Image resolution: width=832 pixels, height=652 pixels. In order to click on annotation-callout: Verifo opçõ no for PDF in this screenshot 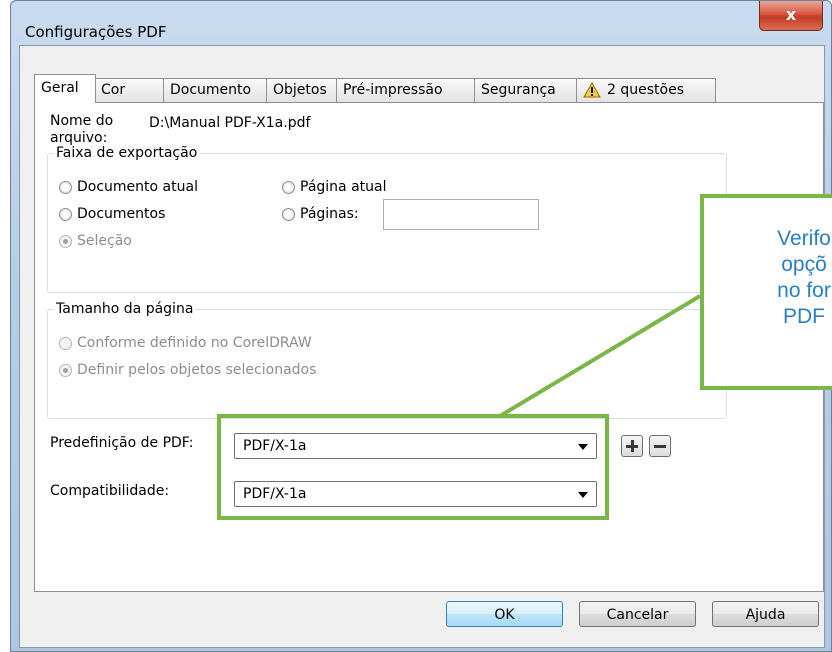, I will do `click(766, 292)`.